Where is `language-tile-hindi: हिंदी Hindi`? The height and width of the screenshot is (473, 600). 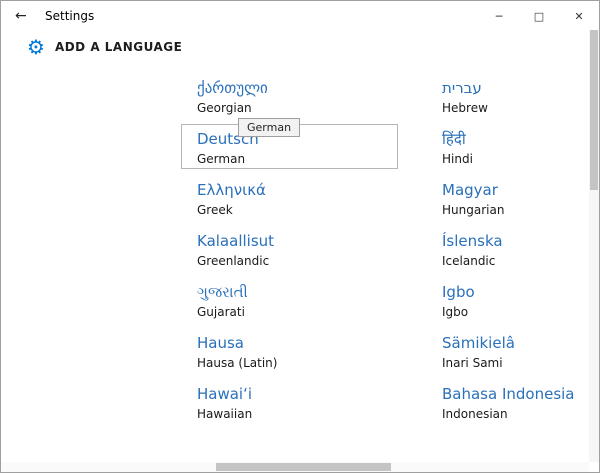
language-tile-hindi: हिंदी Hindi is located at coordinates (512, 146).